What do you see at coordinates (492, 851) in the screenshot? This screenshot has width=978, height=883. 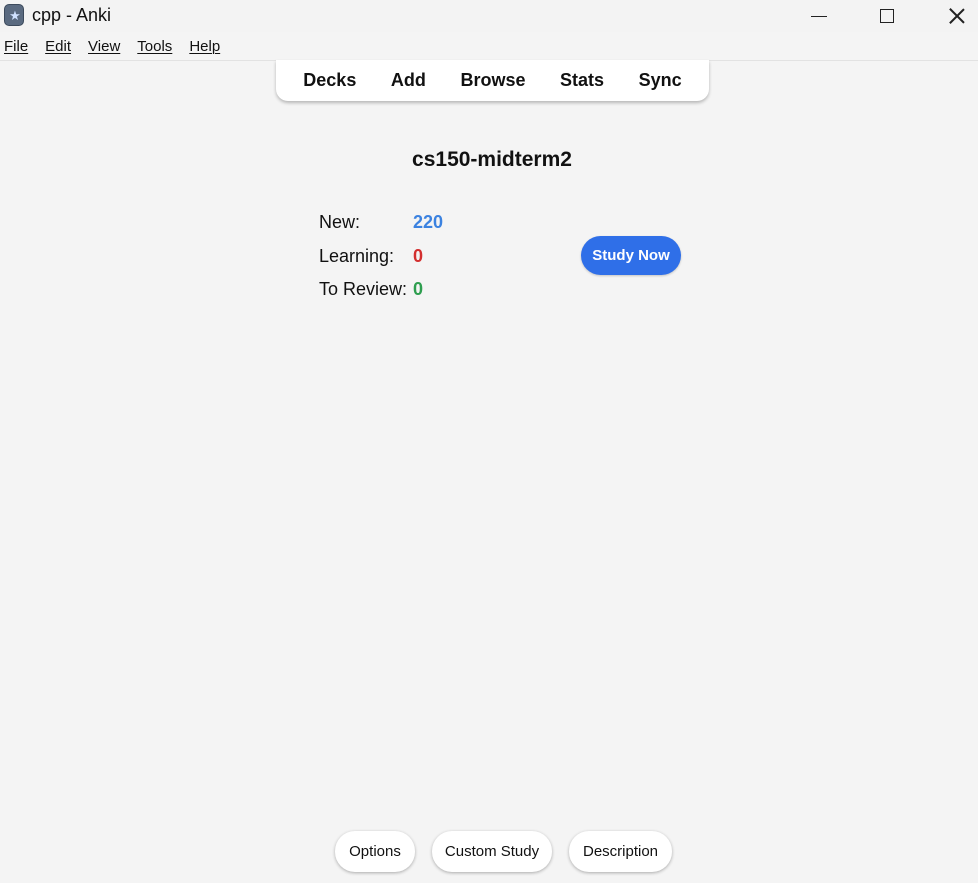 I see `custom-study-button: Custom Study` at bounding box center [492, 851].